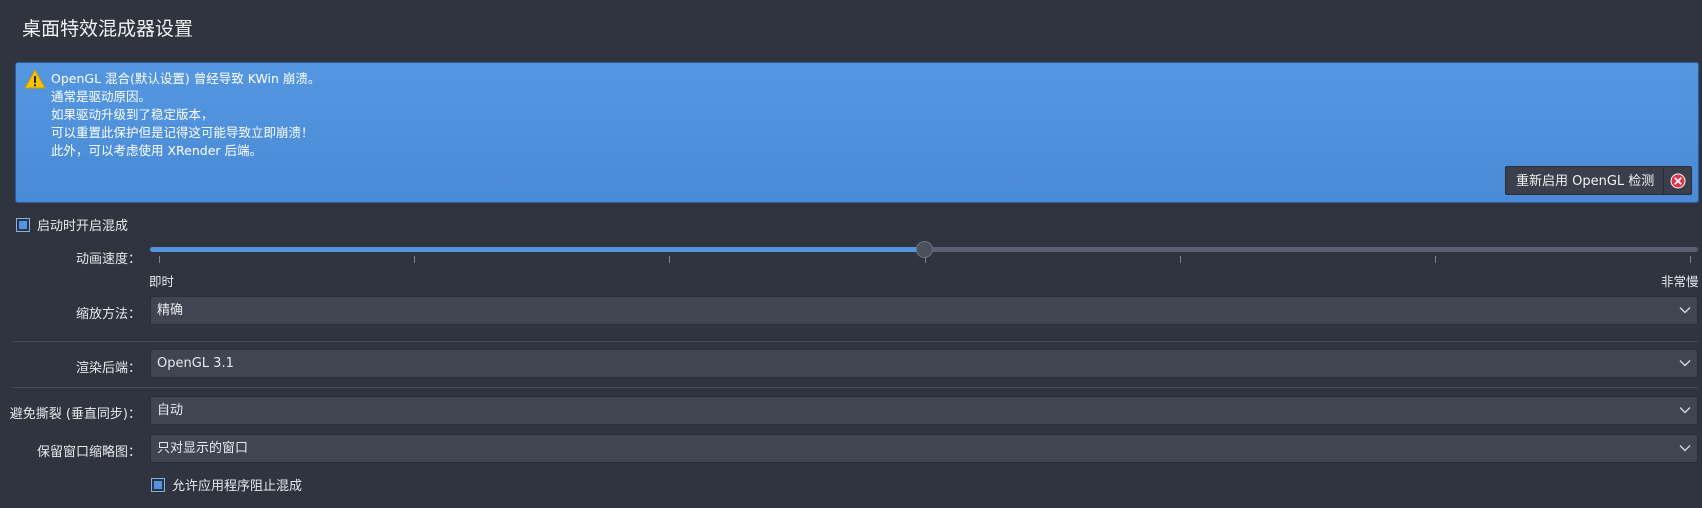  I want to click on scale-method-value: 精确, so click(170, 310).